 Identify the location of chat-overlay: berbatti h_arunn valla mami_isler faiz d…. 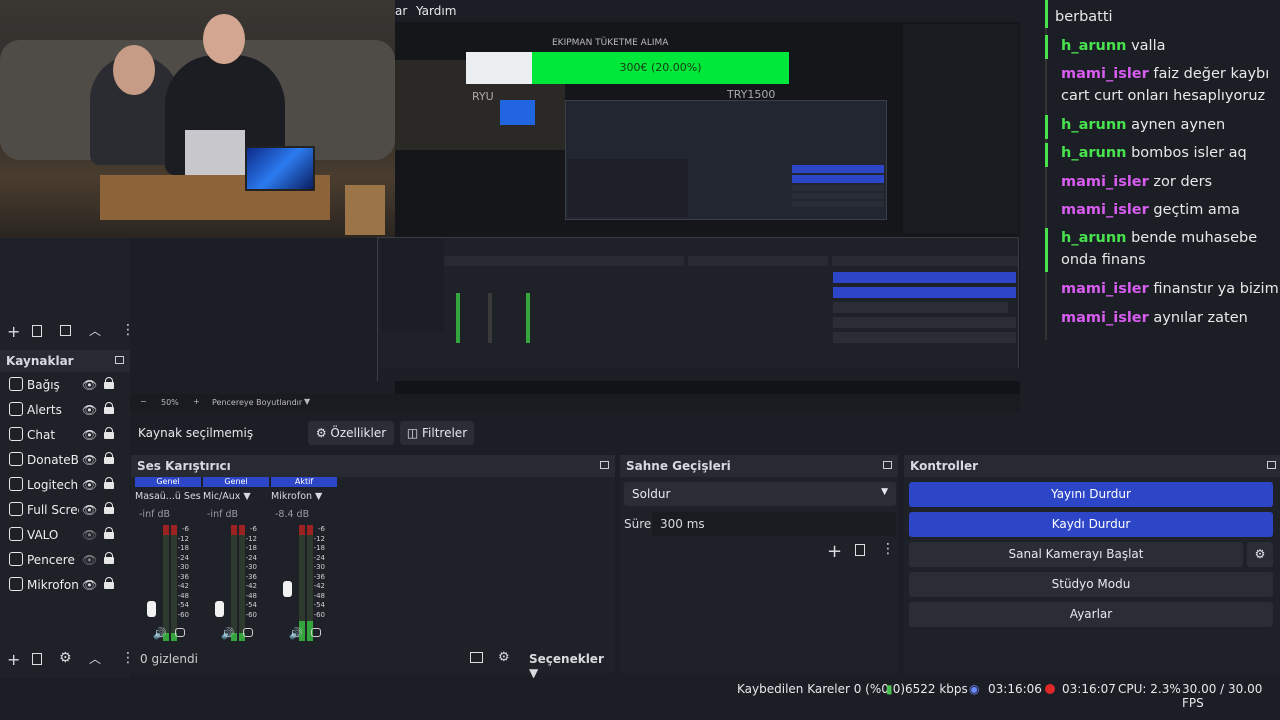
(1162, 170).